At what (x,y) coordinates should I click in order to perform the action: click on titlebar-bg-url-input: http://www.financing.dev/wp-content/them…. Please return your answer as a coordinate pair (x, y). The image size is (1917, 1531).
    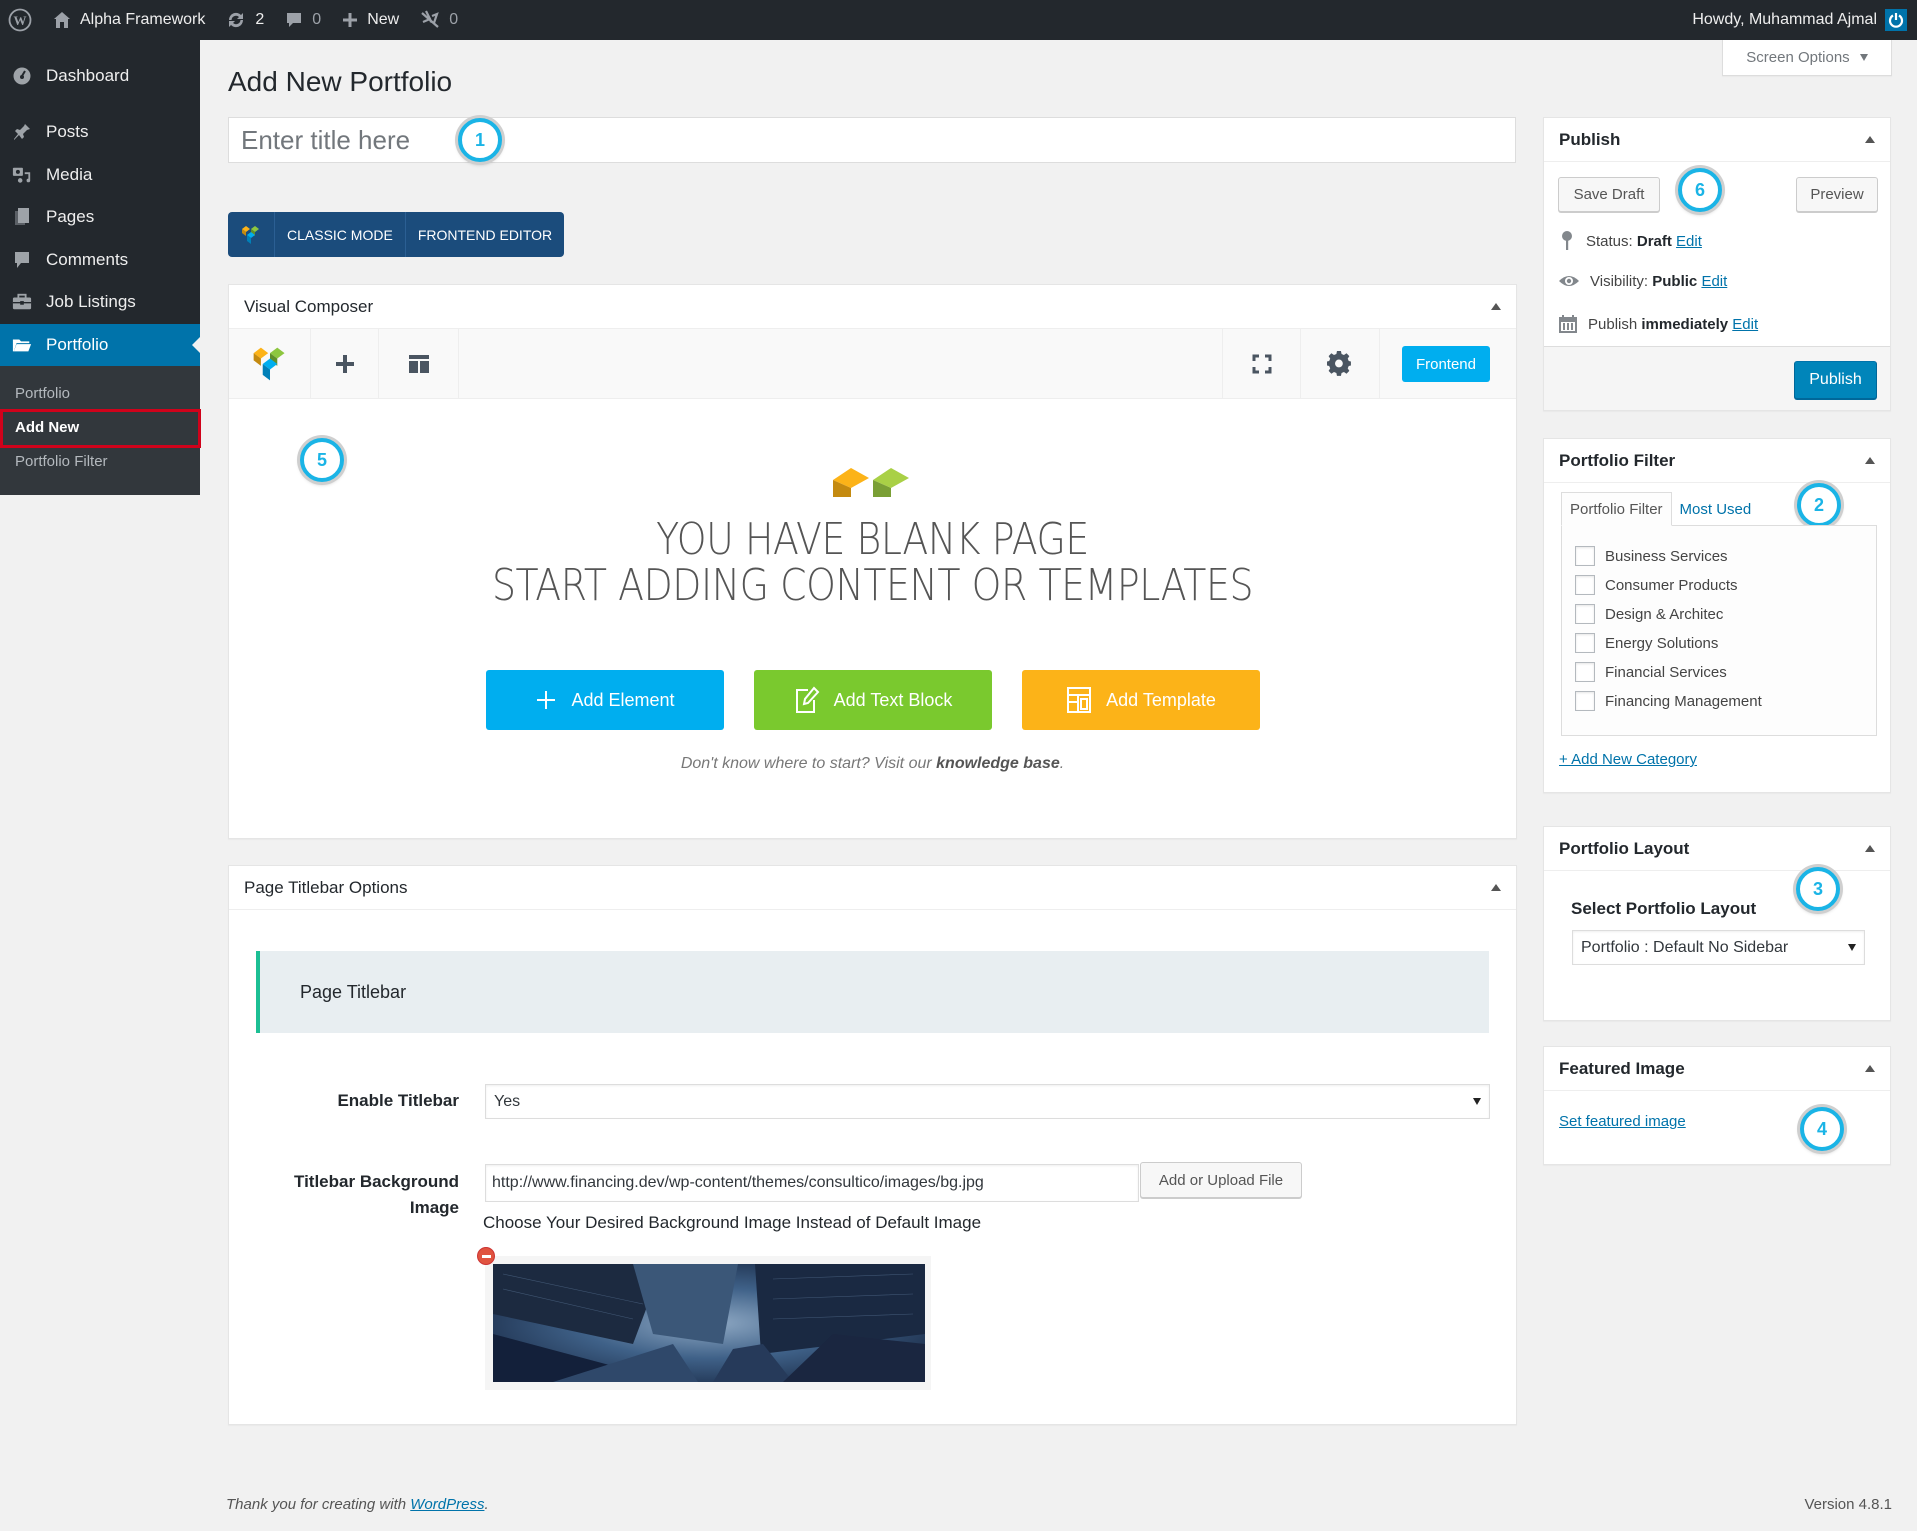
    Looking at the image, I should click on (812, 1183).